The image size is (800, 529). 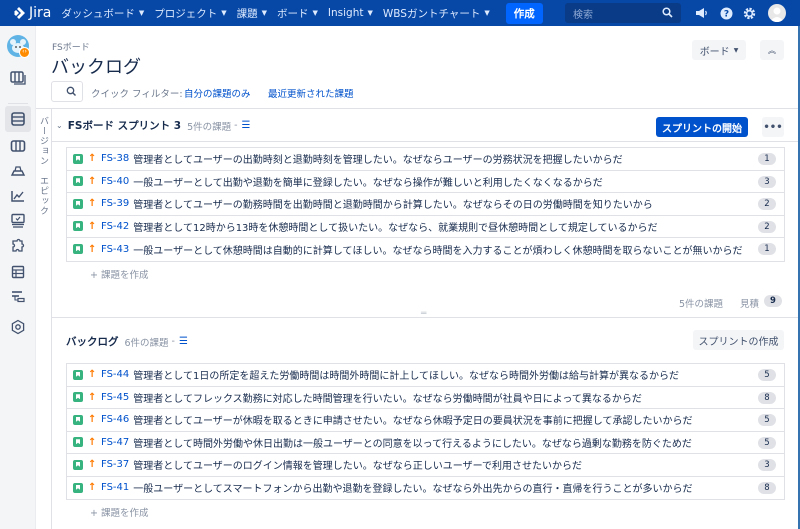 I want to click on quick-search-input, so click(x=67, y=91).